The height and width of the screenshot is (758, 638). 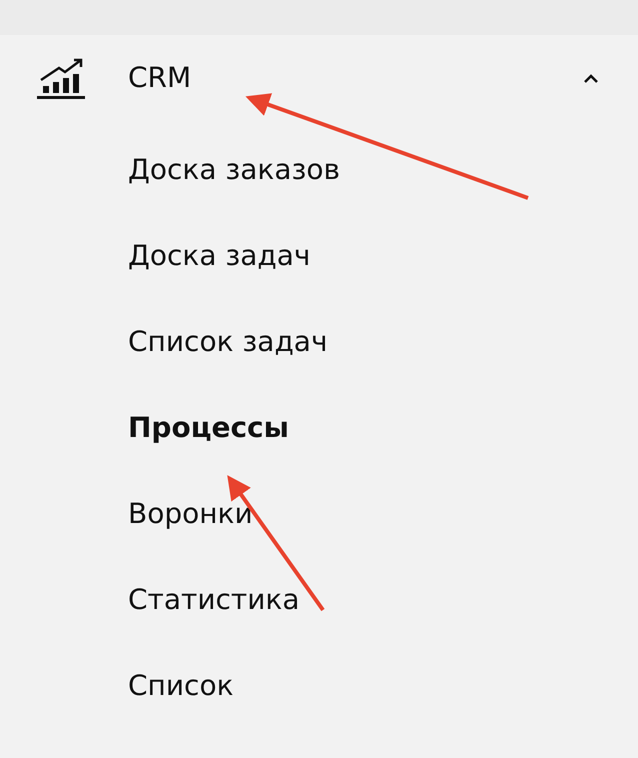 What do you see at coordinates (591, 78) in the screenshot?
I see `chevron-up-icon` at bounding box center [591, 78].